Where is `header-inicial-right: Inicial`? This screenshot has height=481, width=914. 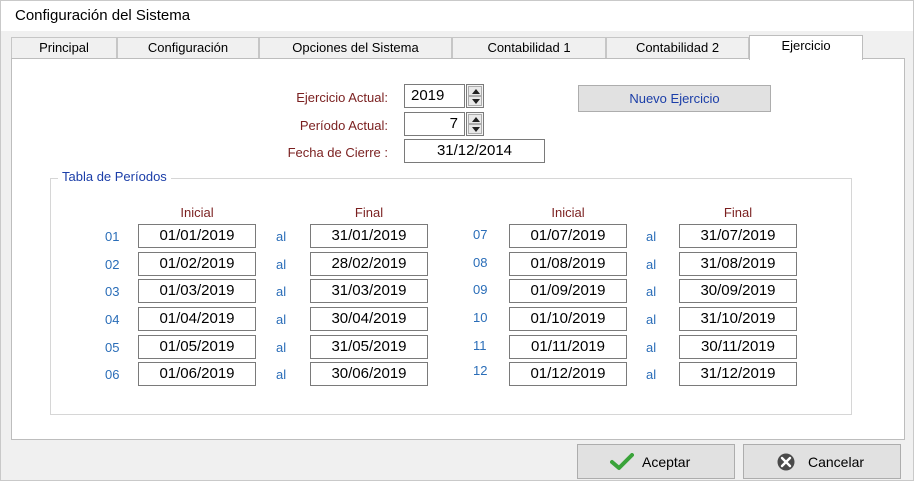 header-inicial-right: Inicial is located at coordinates (568, 212).